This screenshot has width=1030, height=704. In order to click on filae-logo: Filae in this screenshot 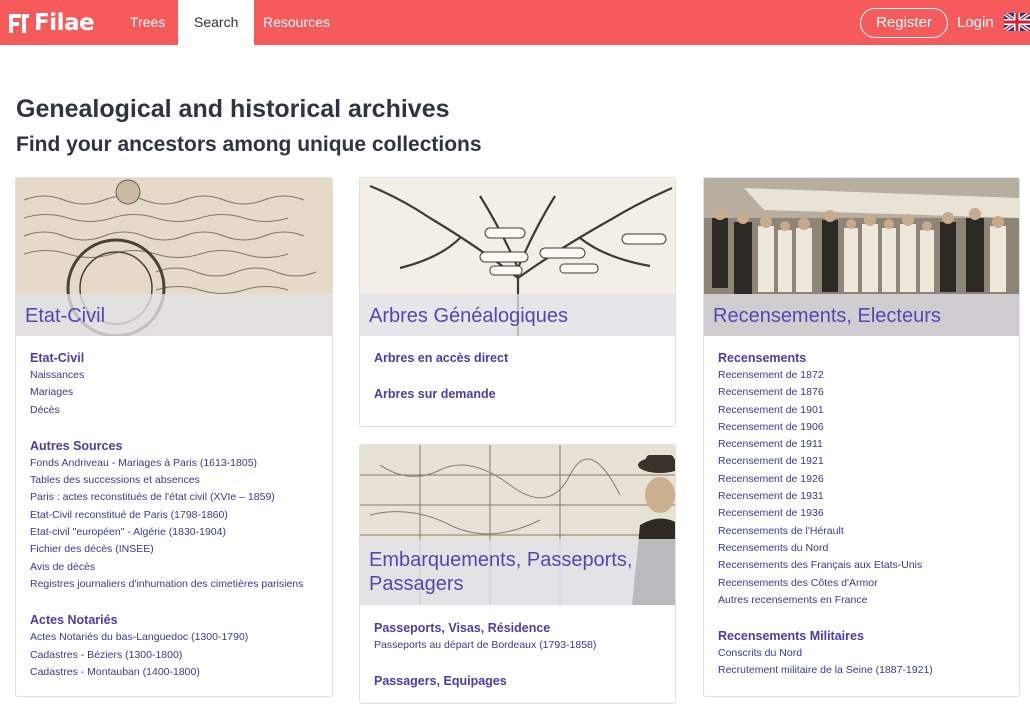, I will do `click(50, 23)`.